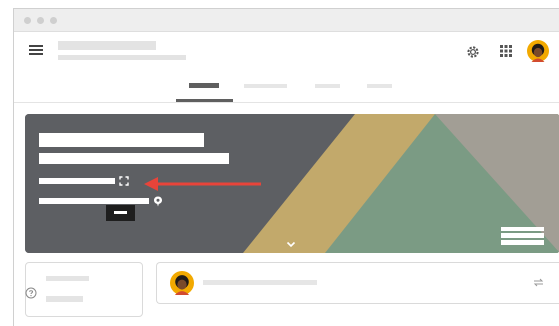 Image resolution: width=559 pixels, height=326 pixels. What do you see at coordinates (64, 299) in the screenshot?
I see `upcoming-text-placeholder` at bounding box center [64, 299].